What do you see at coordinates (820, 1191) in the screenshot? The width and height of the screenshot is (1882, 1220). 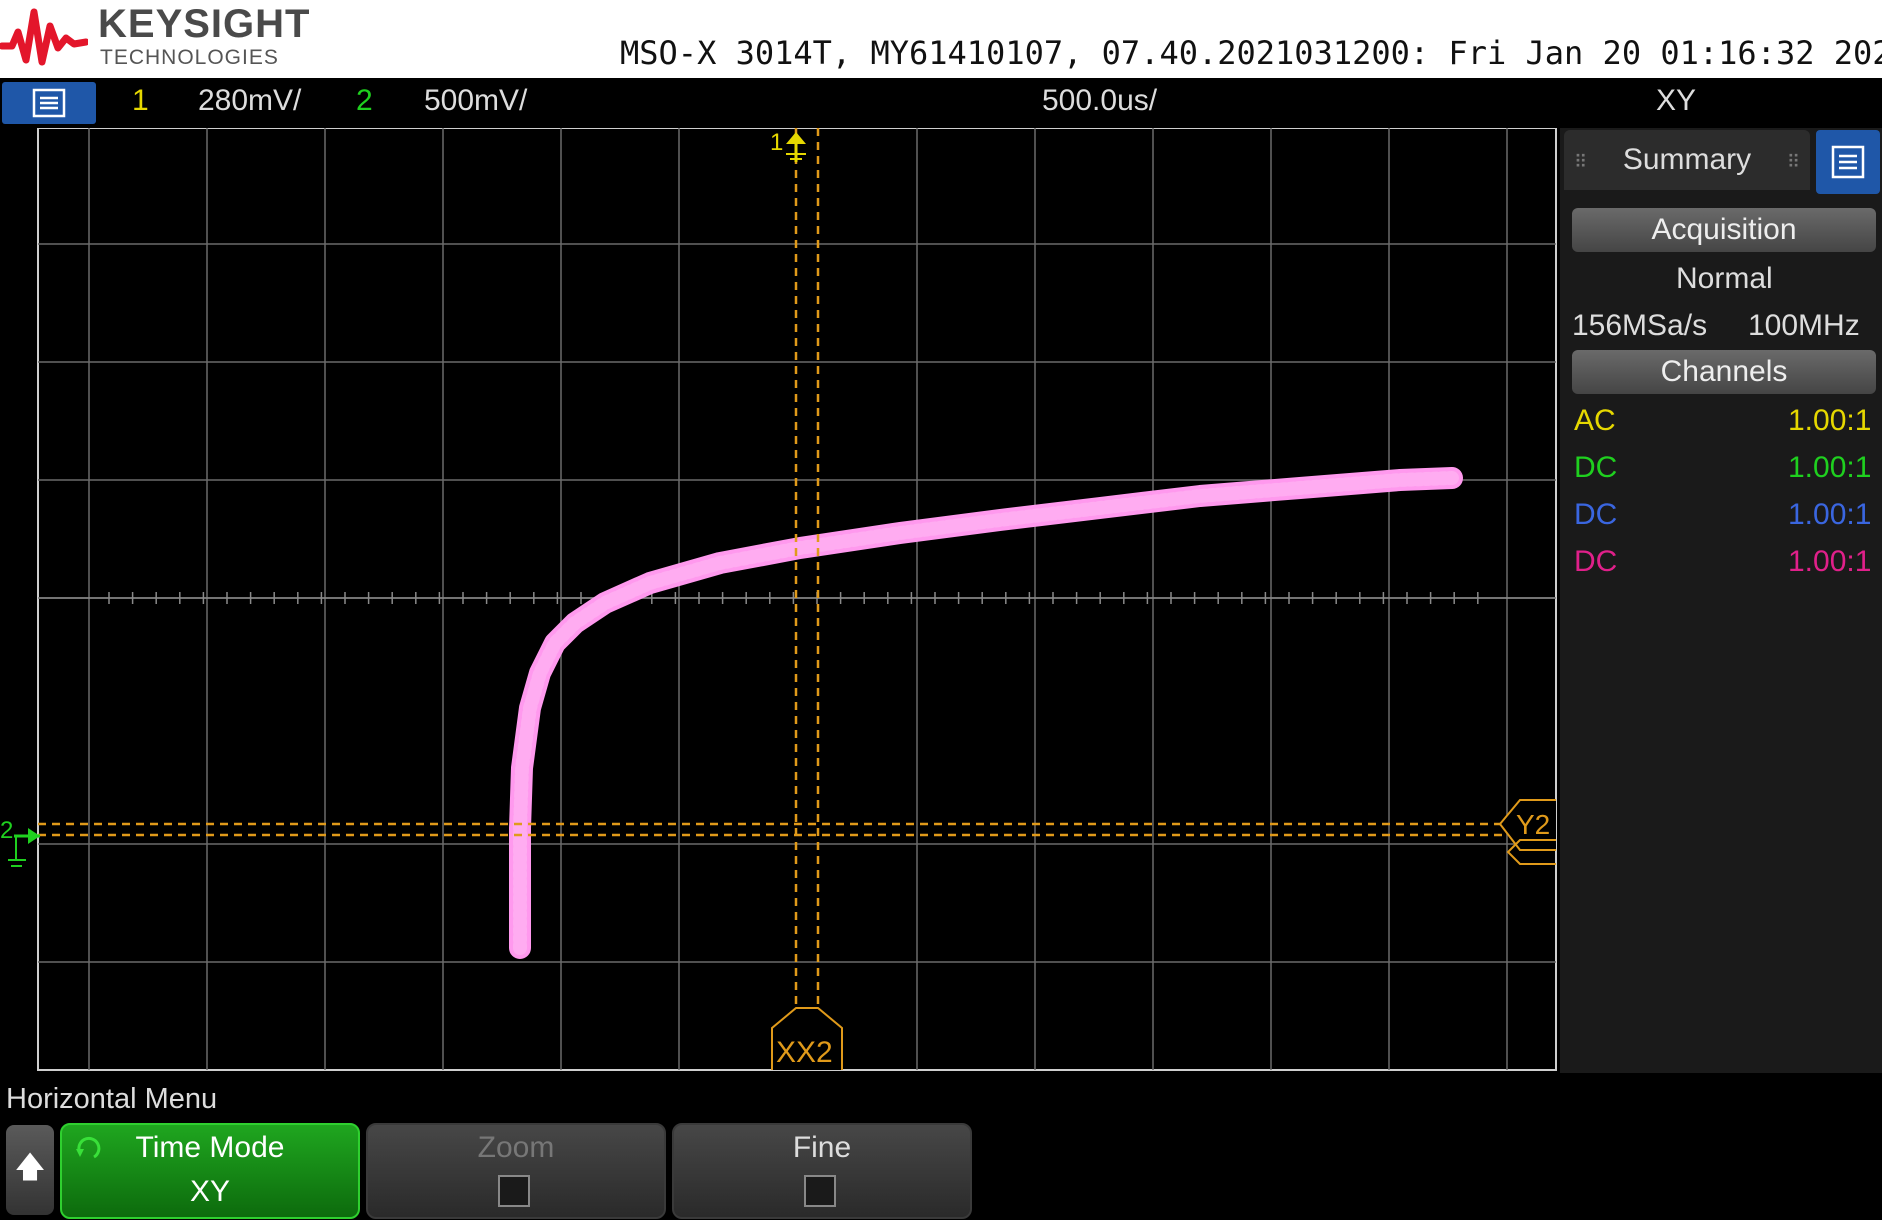 I see `fine-checkbox` at bounding box center [820, 1191].